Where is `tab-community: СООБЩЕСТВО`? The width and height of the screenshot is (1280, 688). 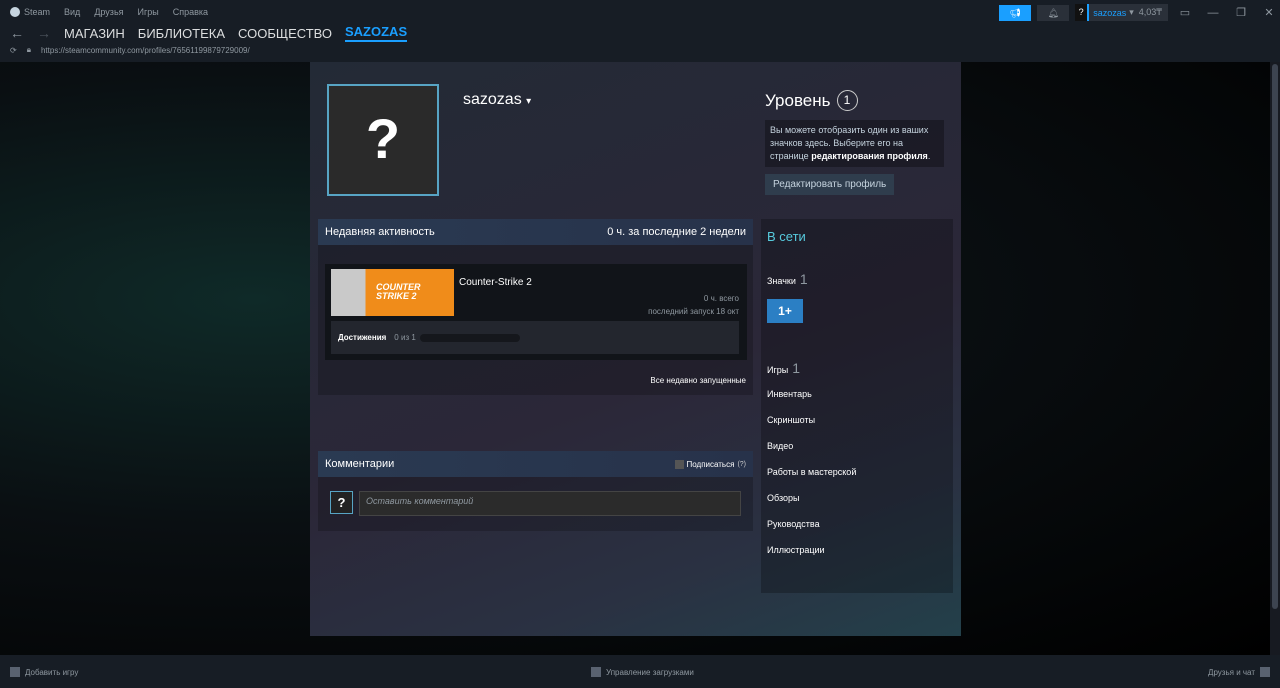 tab-community: СООБЩЕСТВО is located at coordinates (285, 33).